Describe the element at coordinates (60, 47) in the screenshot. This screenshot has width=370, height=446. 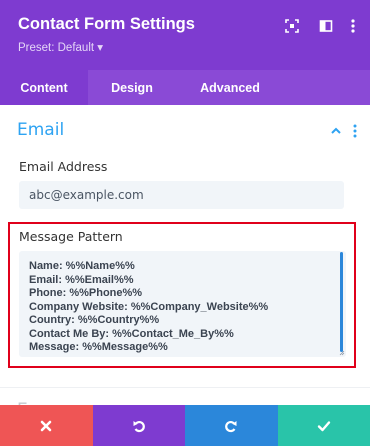
I see `preset-selector: Preset: Default ▾` at that location.